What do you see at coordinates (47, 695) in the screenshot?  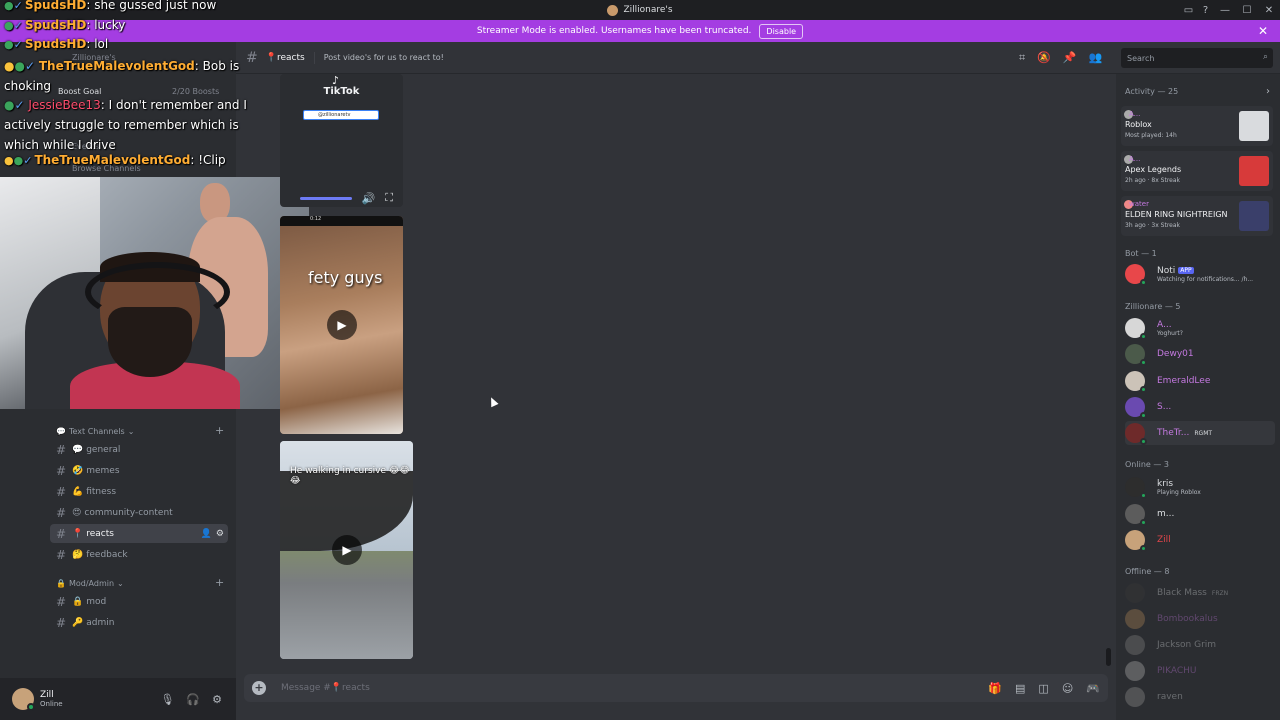 I see `user-name: Zill` at bounding box center [47, 695].